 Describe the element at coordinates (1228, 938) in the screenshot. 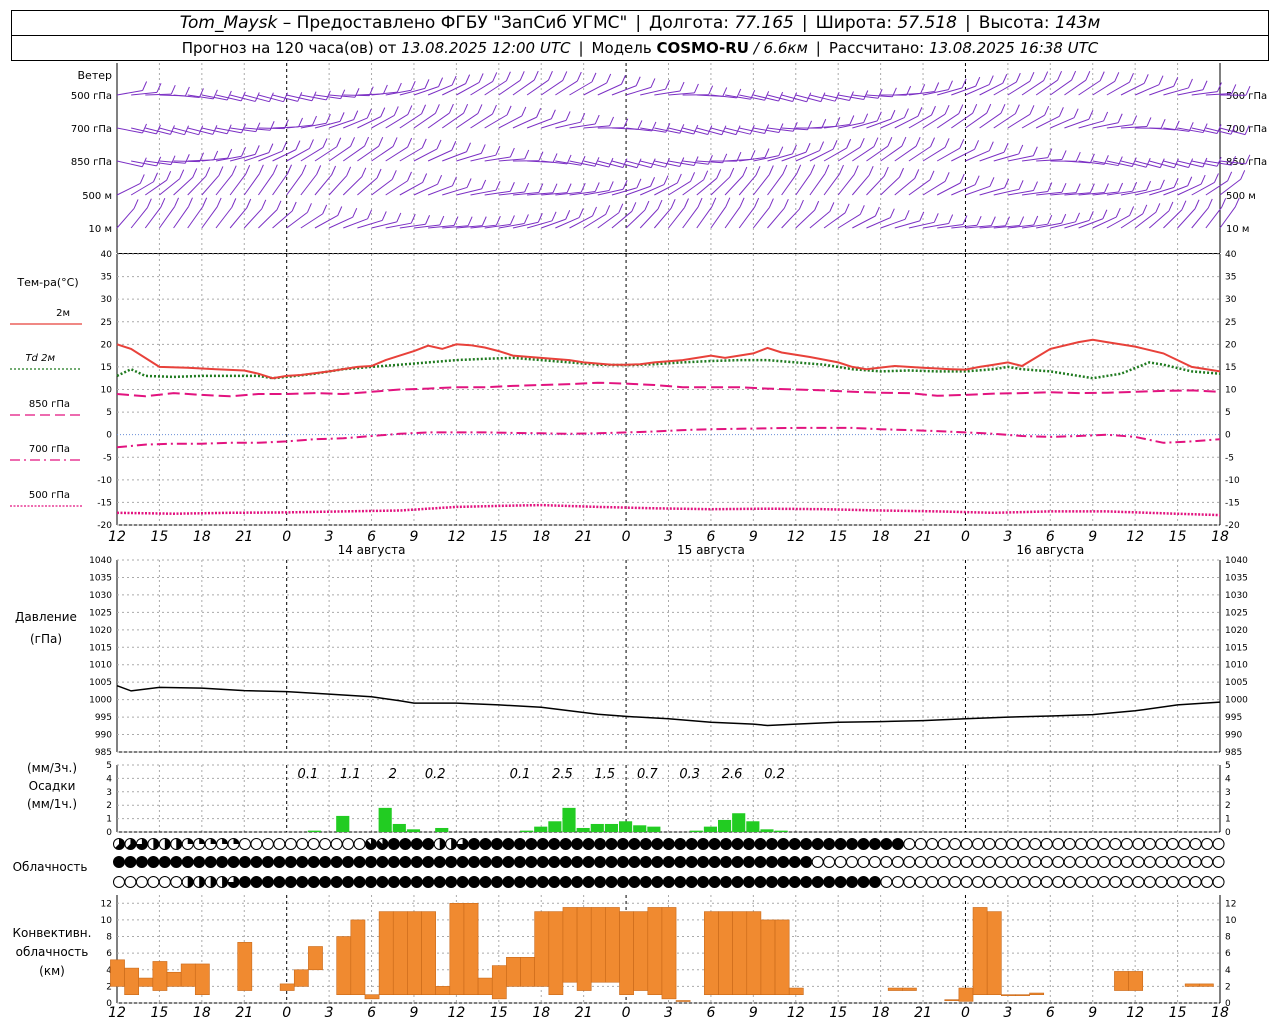

I see `conv-tick-right: 8` at that location.